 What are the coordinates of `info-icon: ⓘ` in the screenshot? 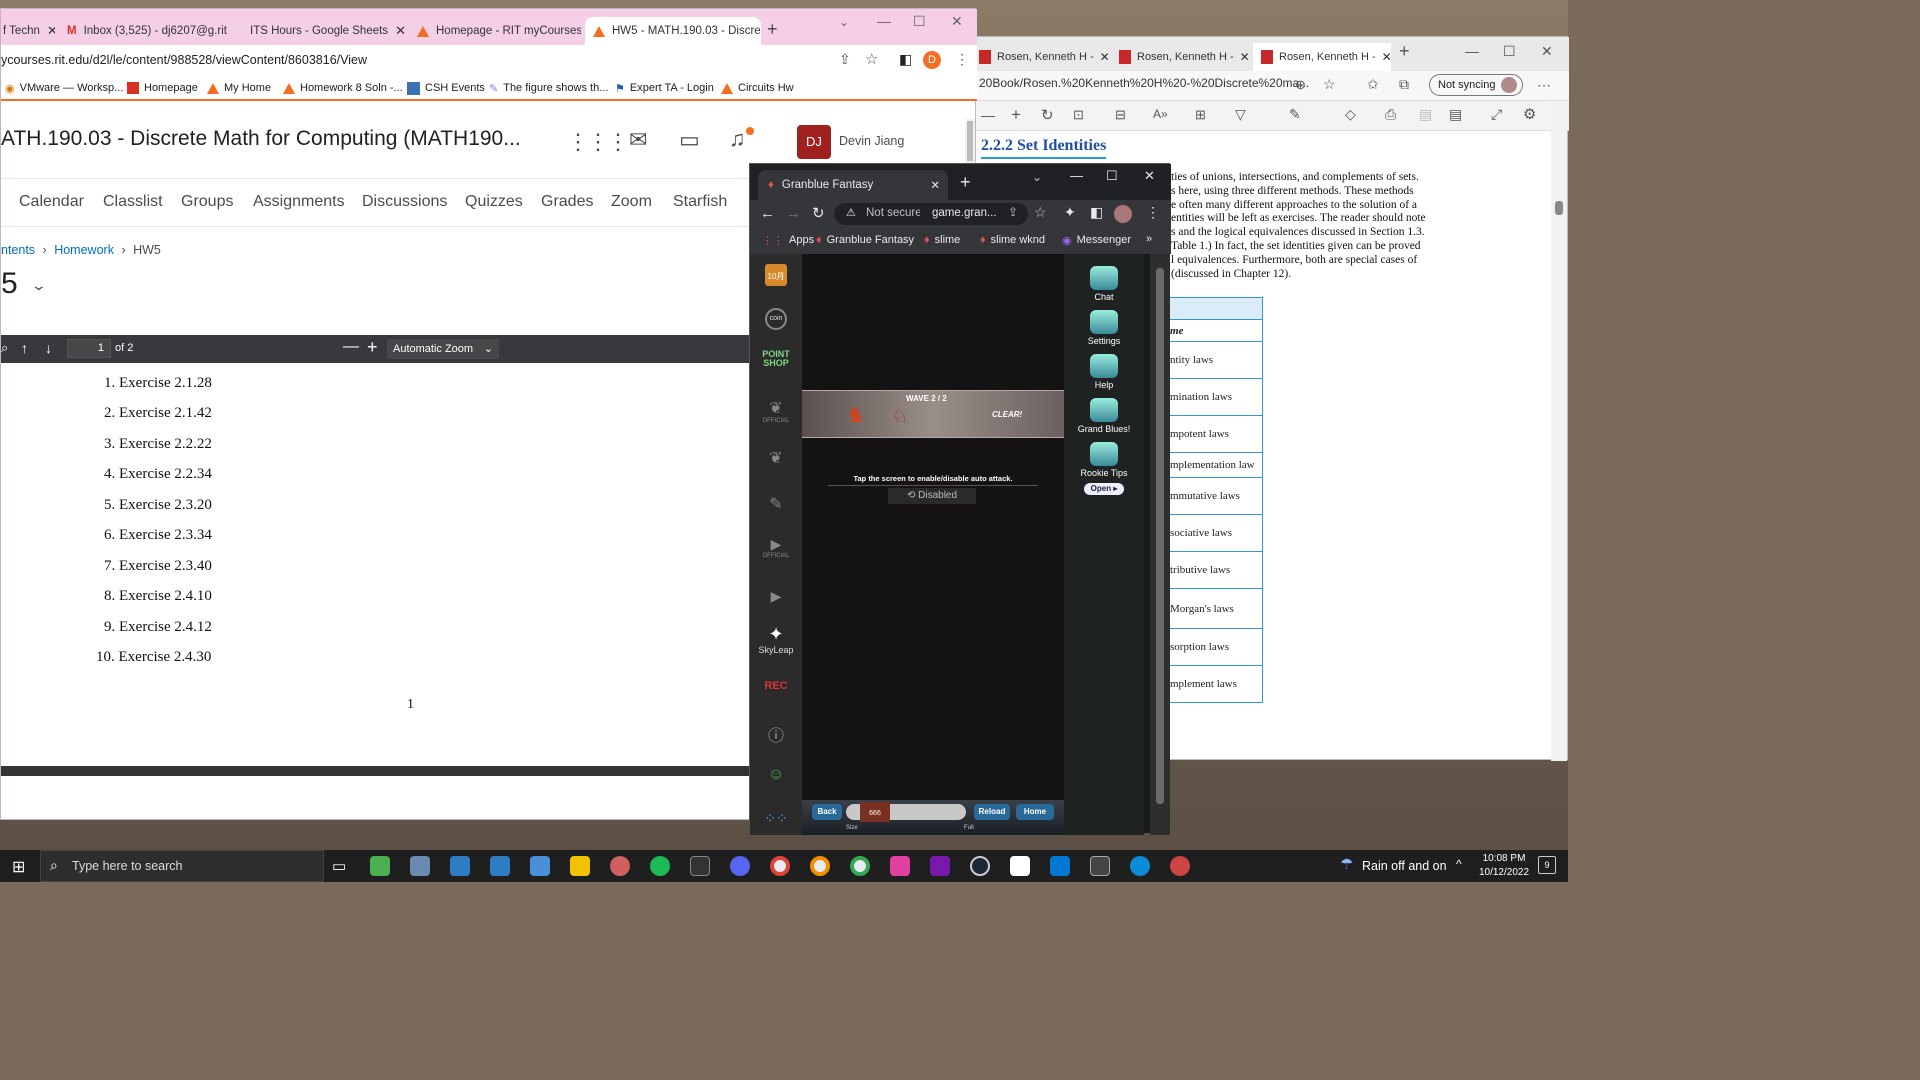 It's located at (776, 734).